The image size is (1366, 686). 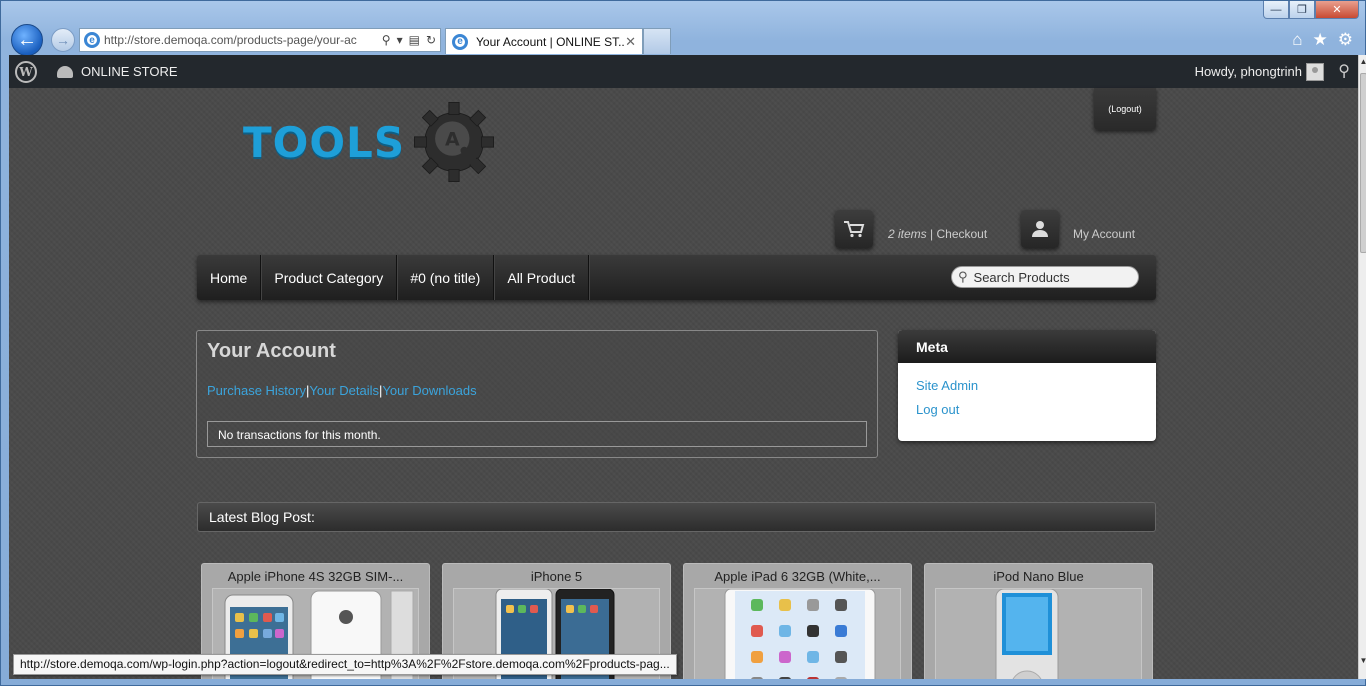 What do you see at coordinates (129, 71) in the screenshot?
I see `admin-bar-site-name: ONLINE STORE` at bounding box center [129, 71].